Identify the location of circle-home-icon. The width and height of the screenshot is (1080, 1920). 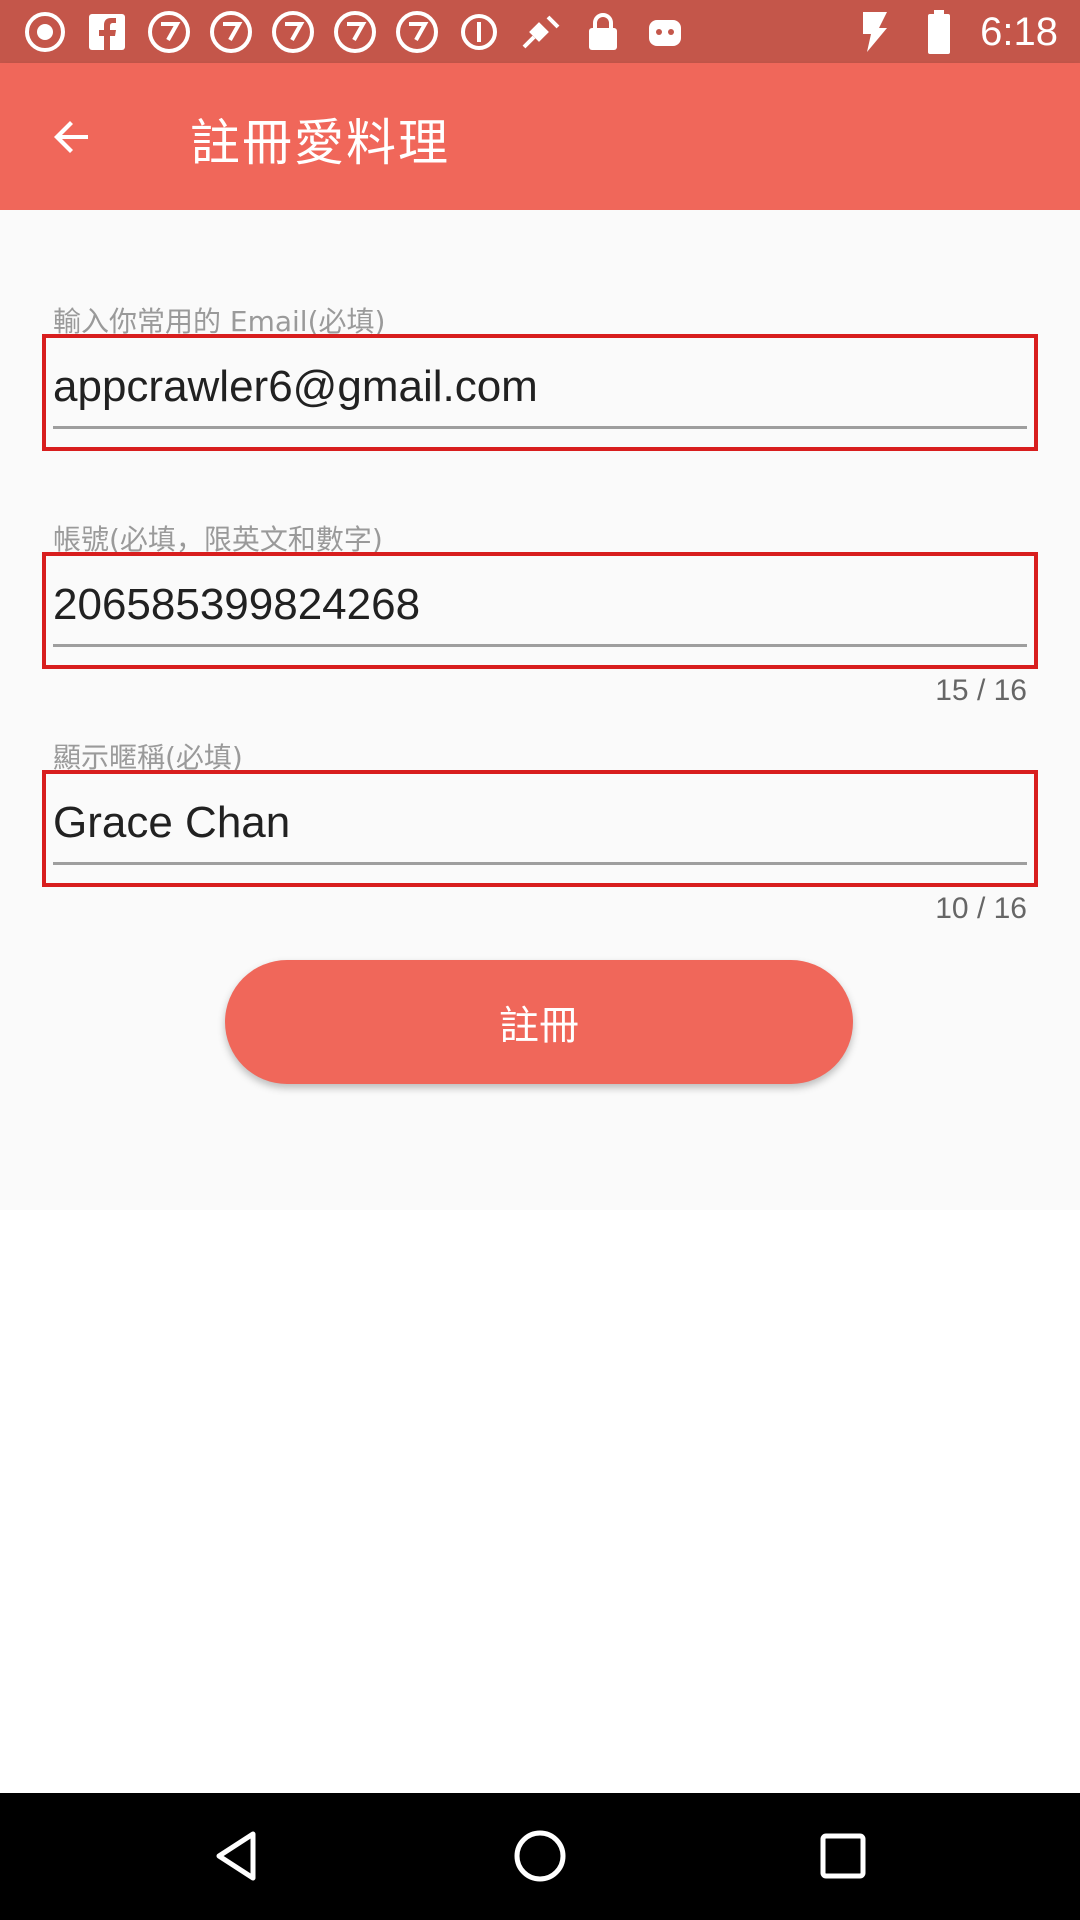
(540, 1856).